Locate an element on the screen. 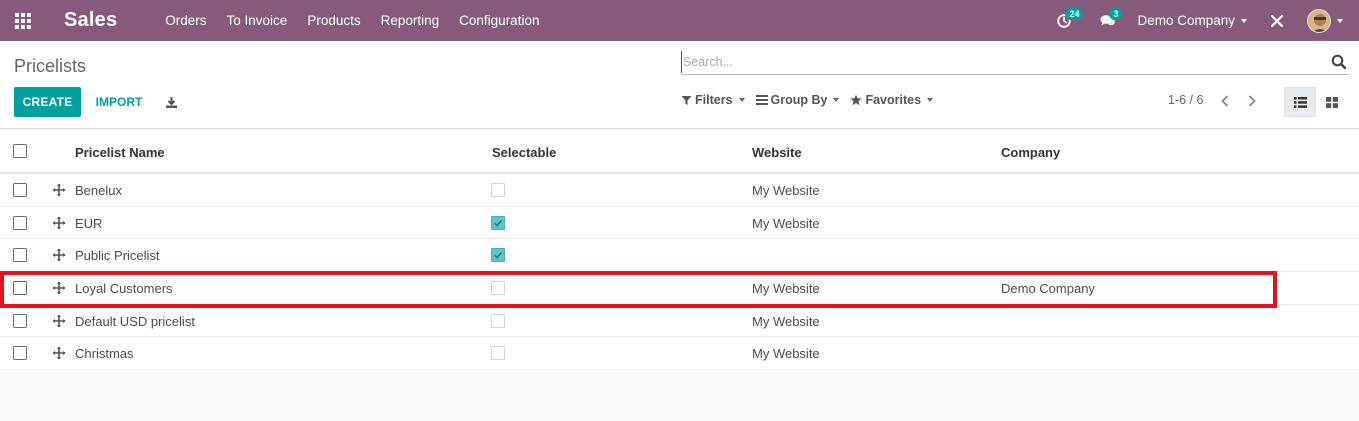 The width and height of the screenshot is (1359, 421). filters-dropdown: Filters is located at coordinates (713, 100).